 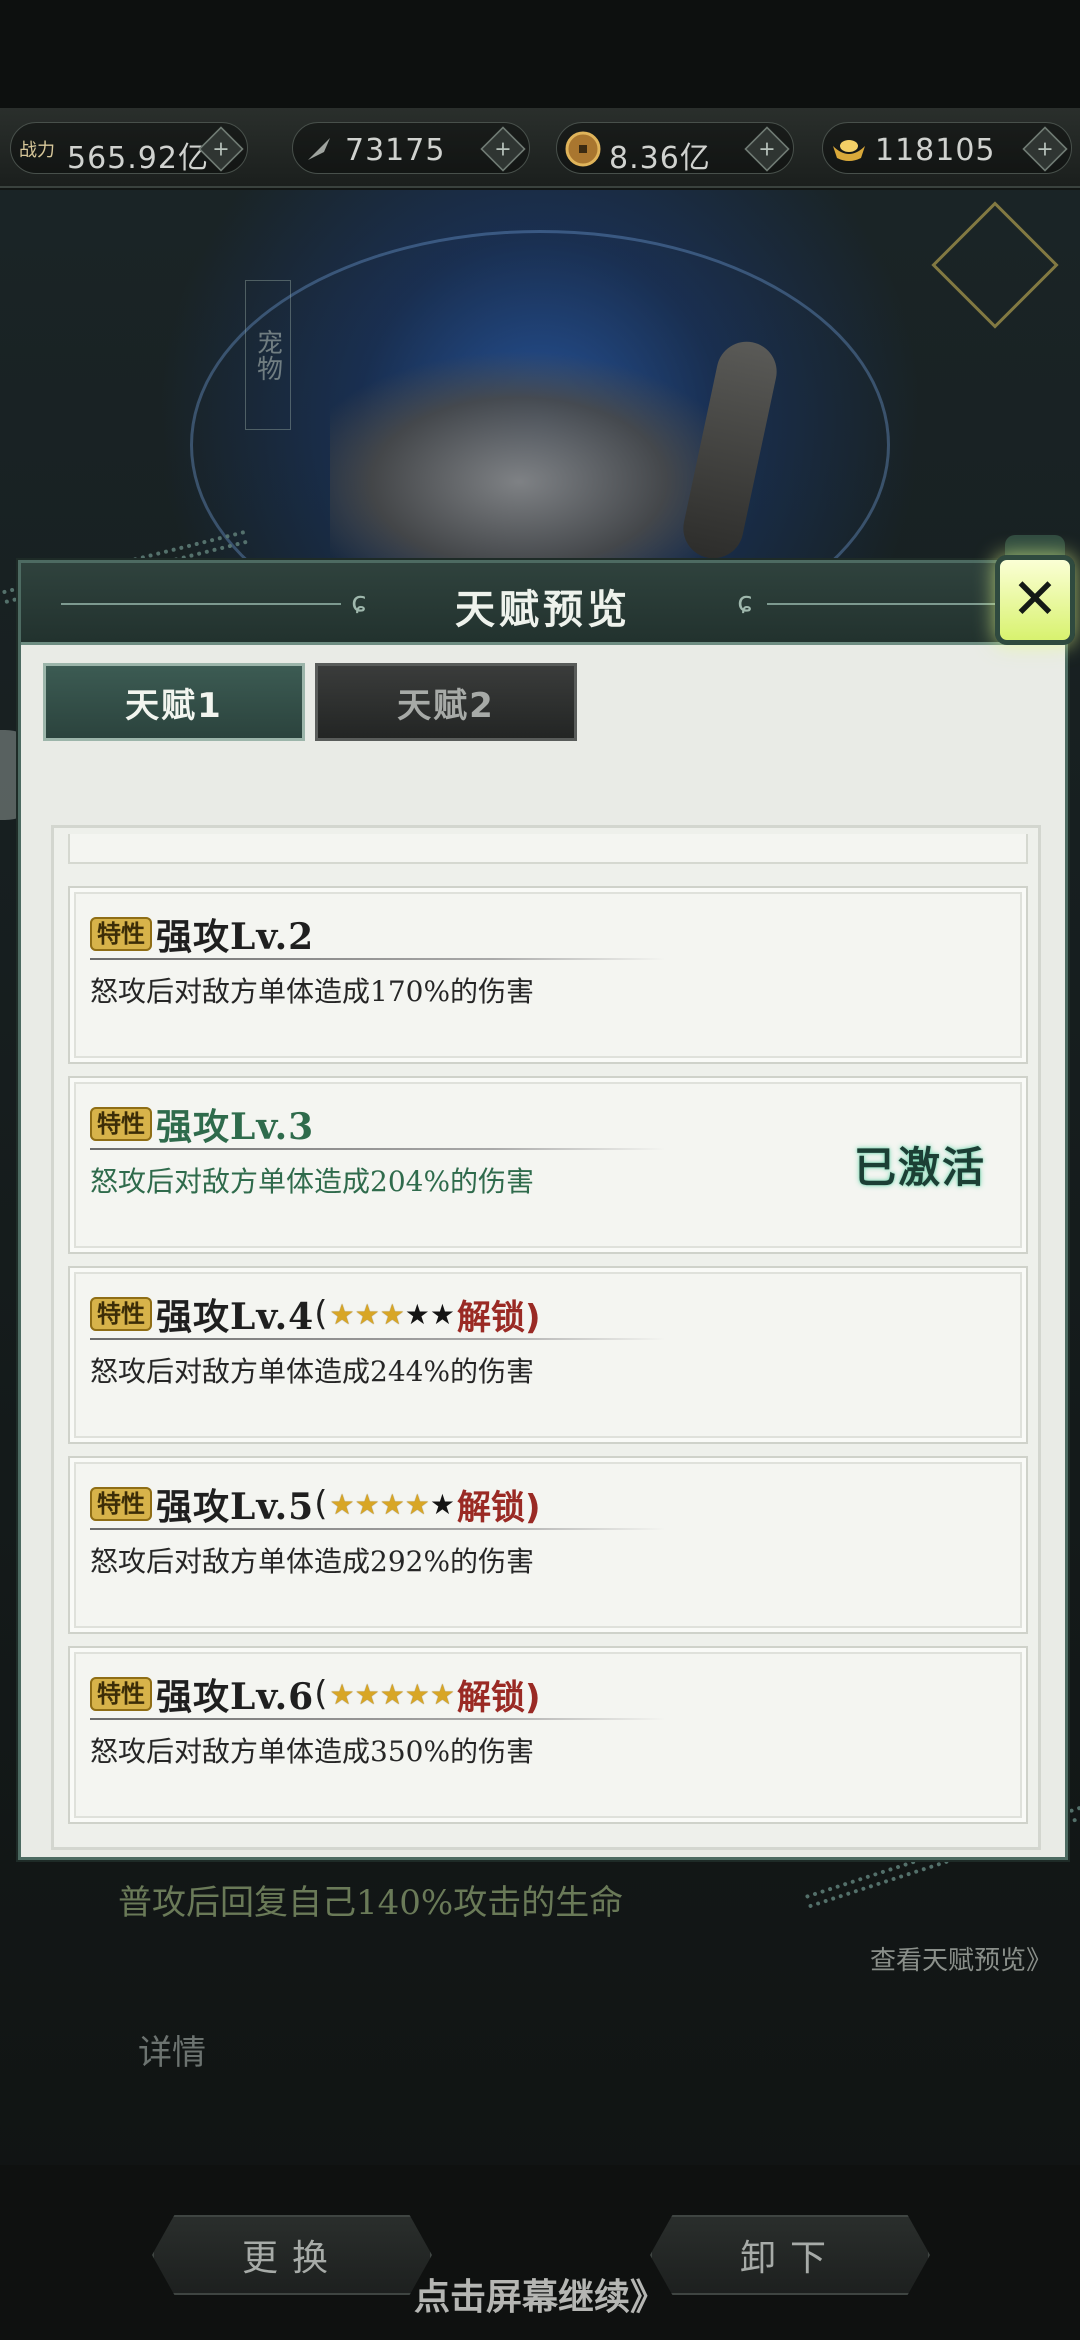 I want to click on resource-coin: 8.36亿 +, so click(x=675, y=149).